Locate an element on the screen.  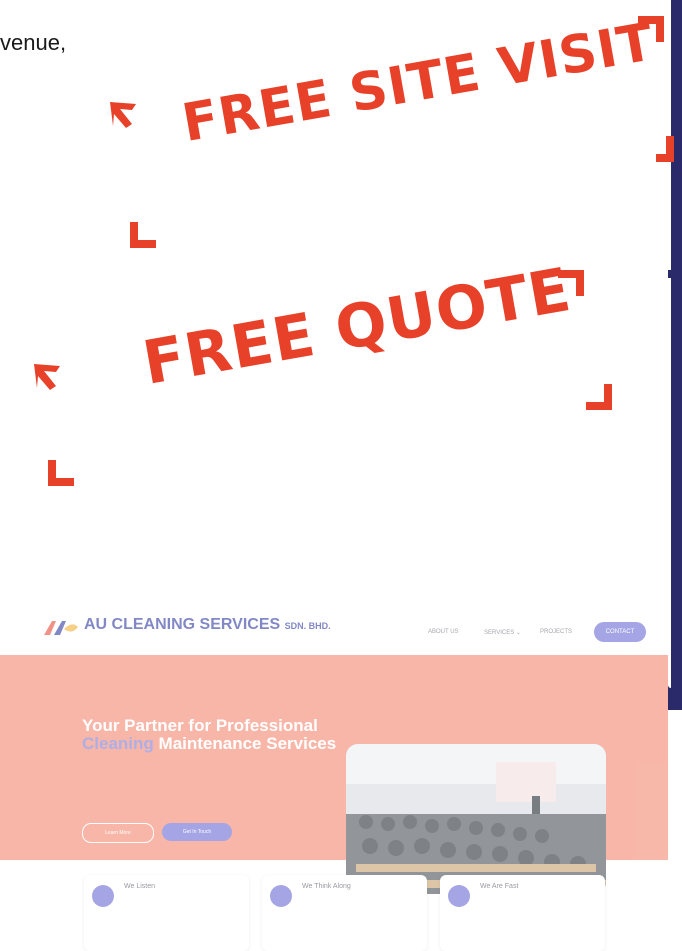
corner-bracket-bottom-right-icon is located at coordinates (668, 149).